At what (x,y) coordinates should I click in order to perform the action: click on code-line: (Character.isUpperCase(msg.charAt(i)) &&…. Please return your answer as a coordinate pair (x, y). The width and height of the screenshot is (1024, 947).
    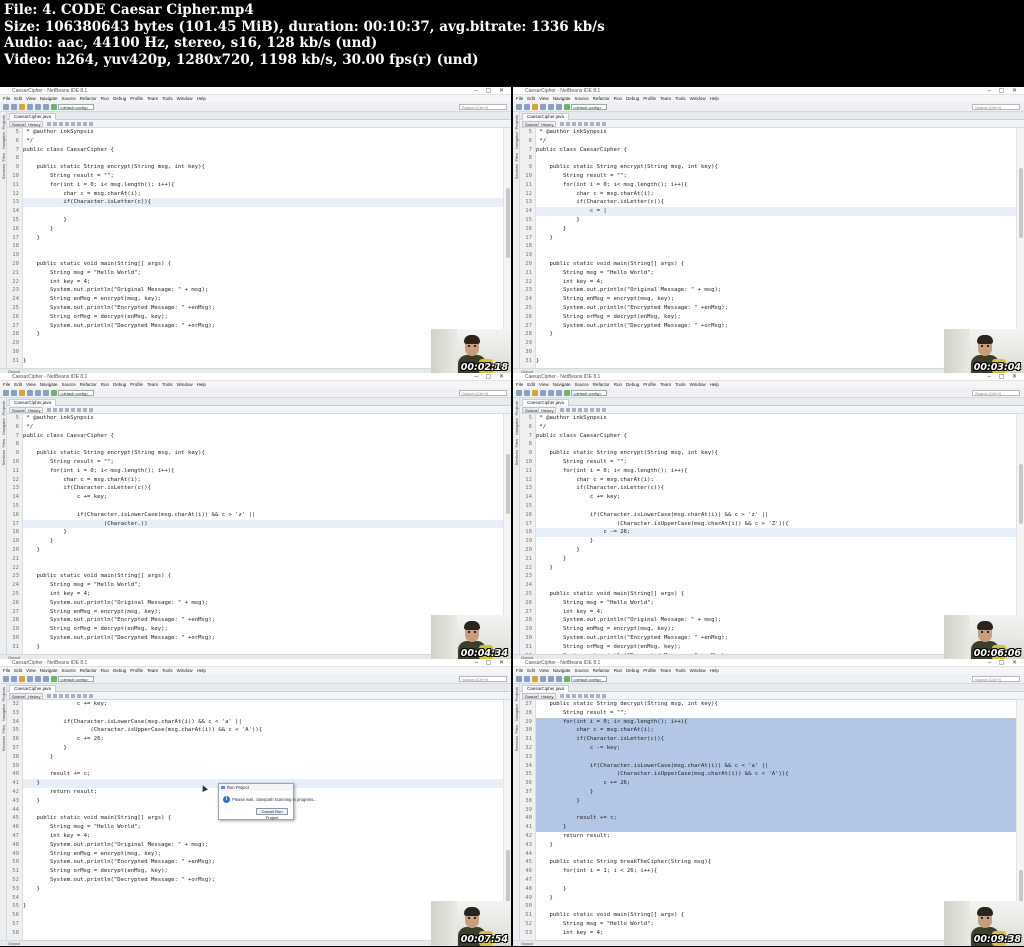
    Looking at the image, I should click on (263, 730).